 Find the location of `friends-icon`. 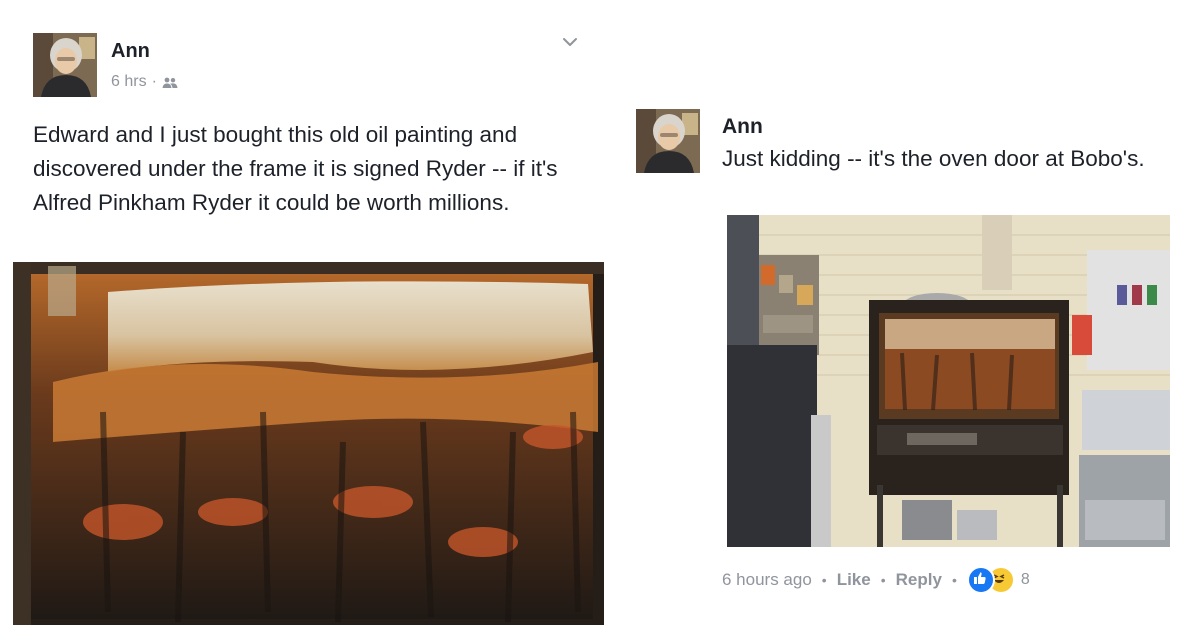

friends-icon is located at coordinates (170, 82).